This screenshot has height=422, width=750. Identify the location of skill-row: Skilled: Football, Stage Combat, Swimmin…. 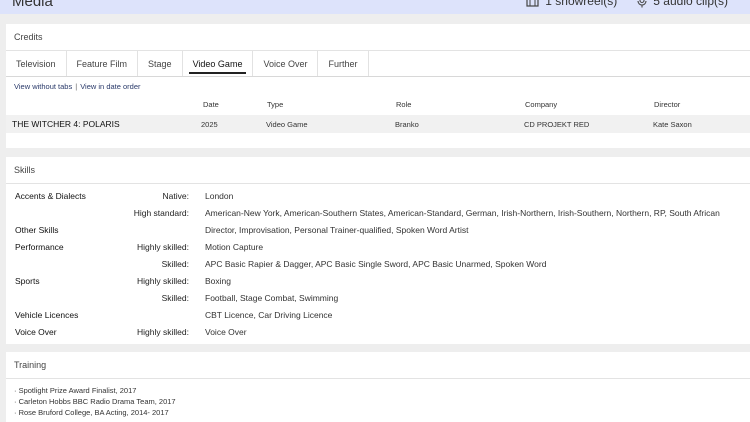
(378, 297).